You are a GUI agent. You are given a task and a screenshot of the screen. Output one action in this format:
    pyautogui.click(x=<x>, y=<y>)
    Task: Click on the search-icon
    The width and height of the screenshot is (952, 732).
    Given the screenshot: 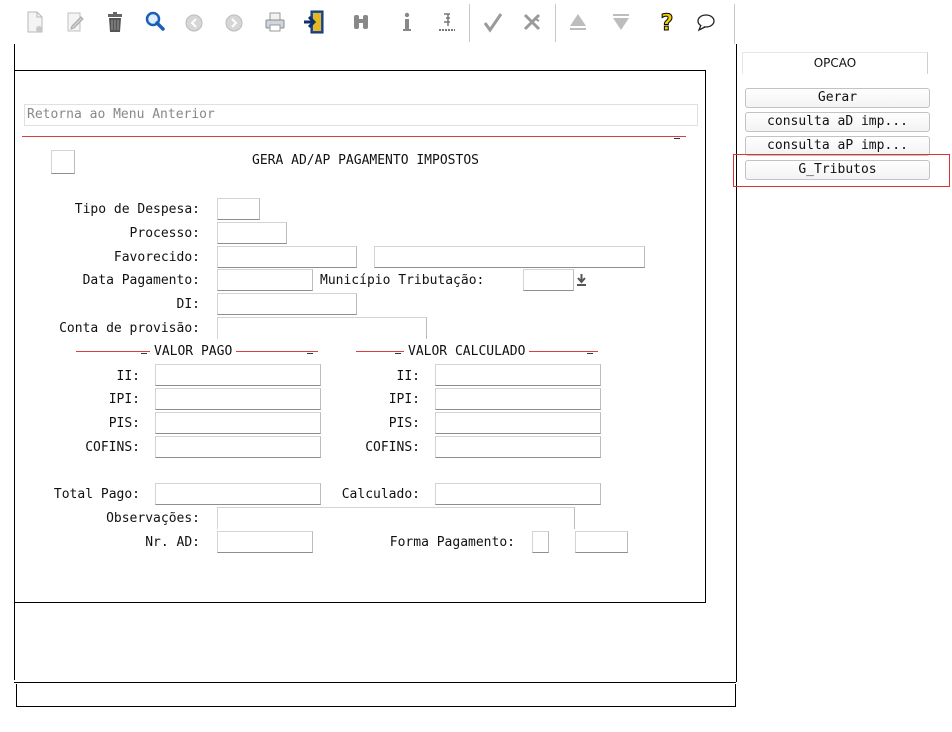 What is the action you would take?
    pyautogui.click(x=155, y=22)
    